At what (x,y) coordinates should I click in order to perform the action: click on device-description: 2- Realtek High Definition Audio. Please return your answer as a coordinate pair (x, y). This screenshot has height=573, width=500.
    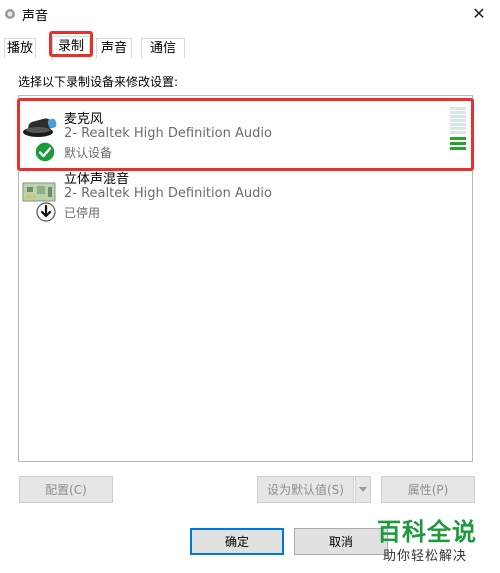
    Looking at the image, I should click on (168, 193).